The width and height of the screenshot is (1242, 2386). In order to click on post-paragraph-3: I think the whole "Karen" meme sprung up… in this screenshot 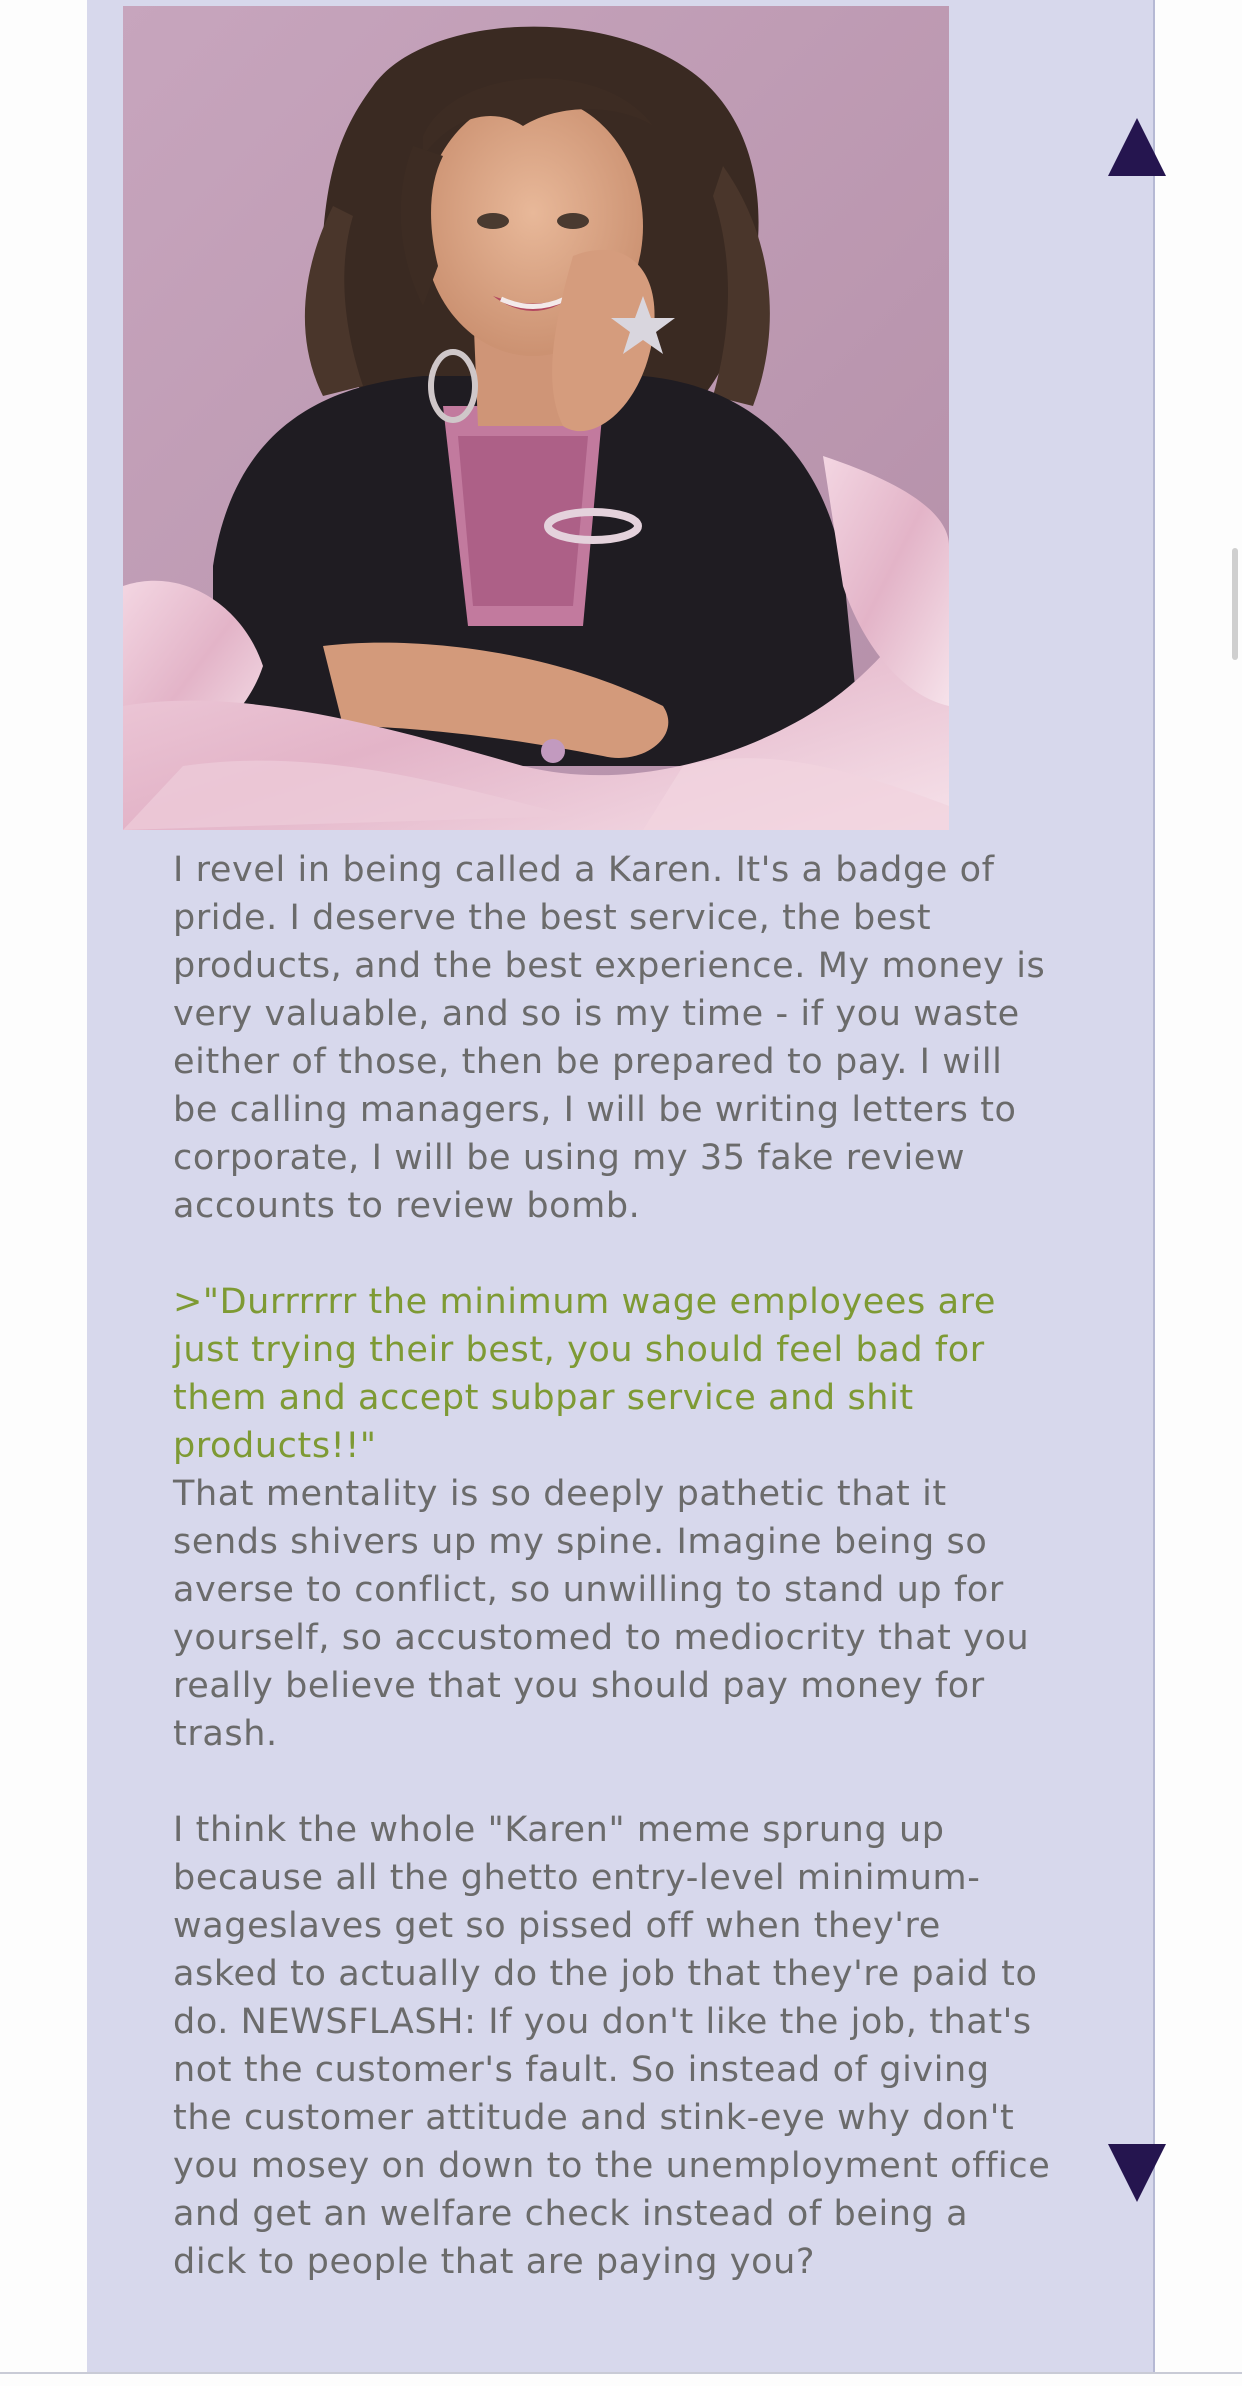, I will do `click(618, 2046)`.